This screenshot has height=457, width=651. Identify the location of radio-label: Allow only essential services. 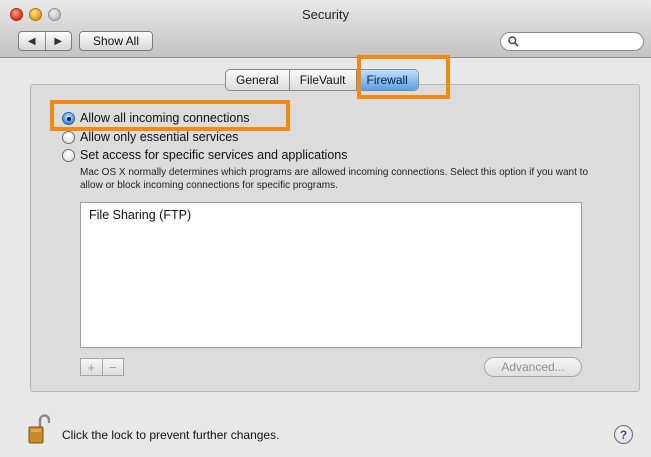
(159, 137).